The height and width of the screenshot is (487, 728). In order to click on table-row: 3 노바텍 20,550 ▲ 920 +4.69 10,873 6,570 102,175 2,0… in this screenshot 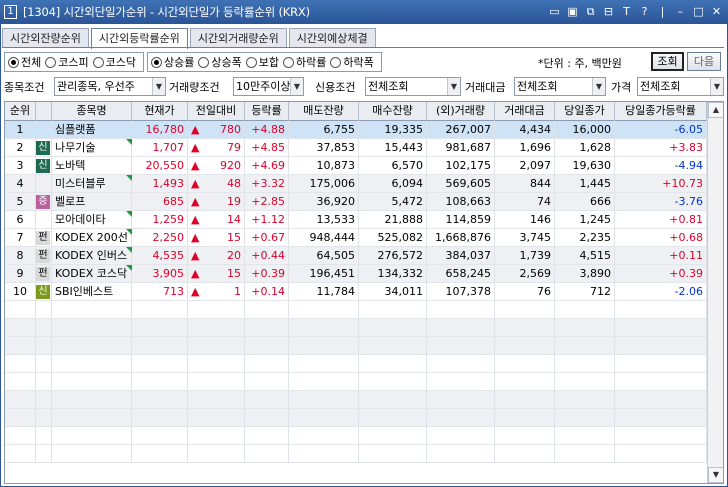, I will do `click(356, 166)`.